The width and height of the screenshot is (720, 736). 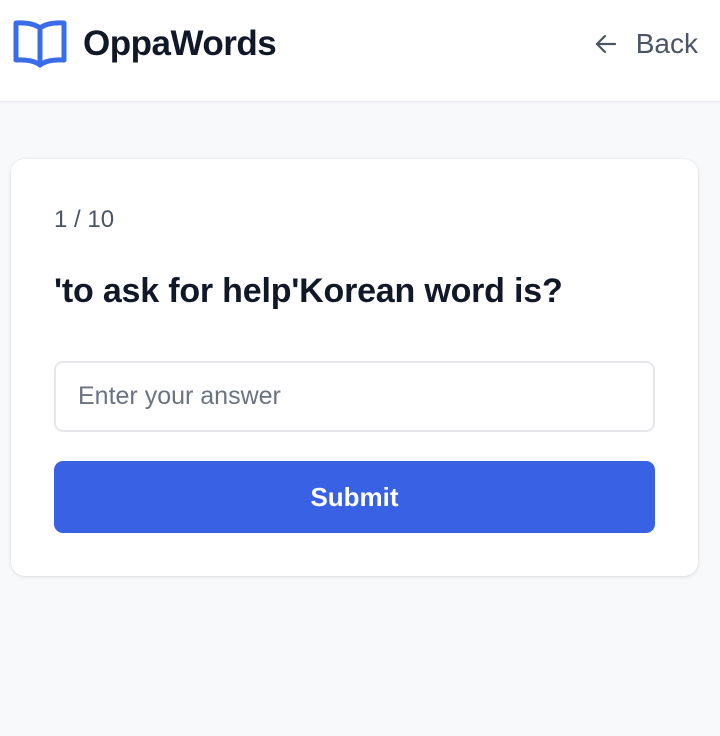 I want to click on submit-button: Submit, so click(x=354, y=497).